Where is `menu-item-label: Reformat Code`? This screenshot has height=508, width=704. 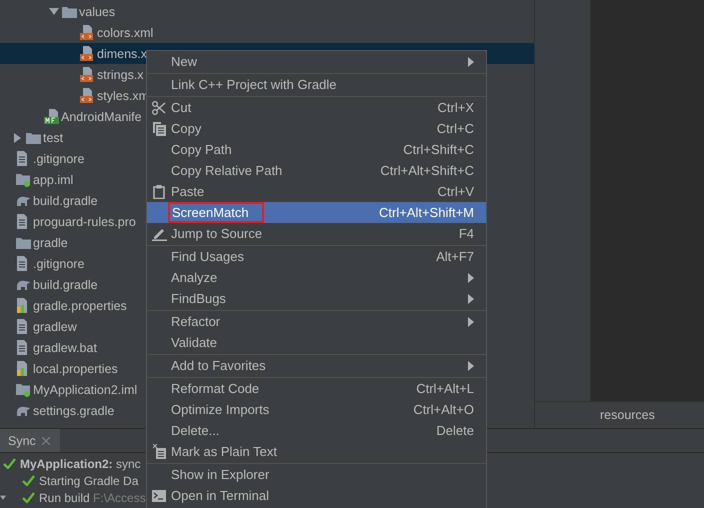 menu-item-label: Reformat Code is located at coordinates (215, 388).